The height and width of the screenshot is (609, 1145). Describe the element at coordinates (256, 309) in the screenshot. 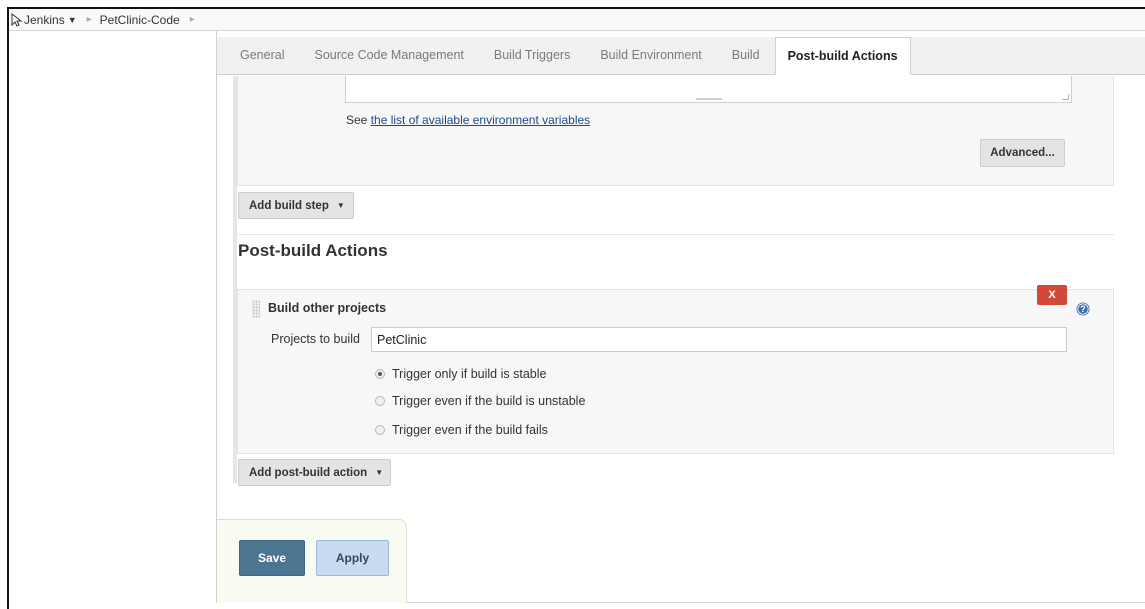

I see `drag-handle-icon` at that location.